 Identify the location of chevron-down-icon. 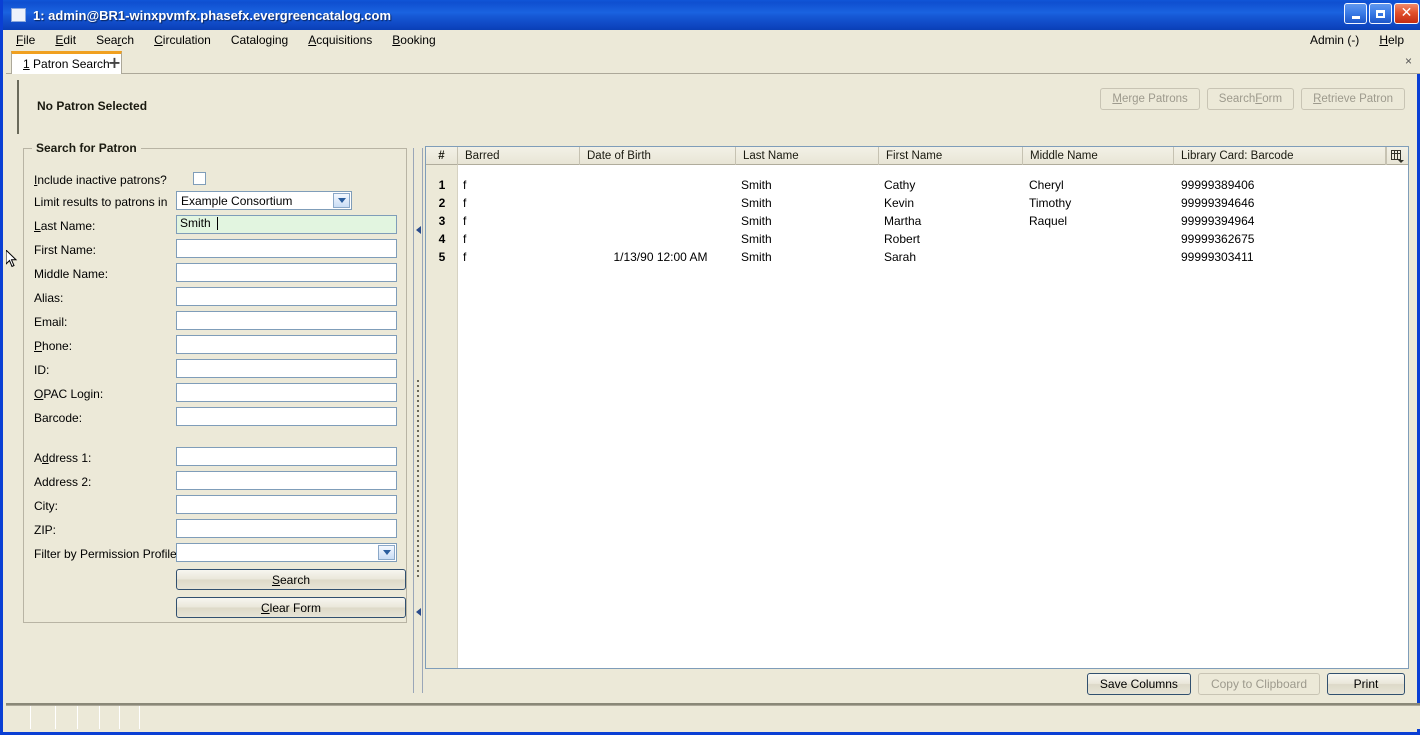
(386, 552).